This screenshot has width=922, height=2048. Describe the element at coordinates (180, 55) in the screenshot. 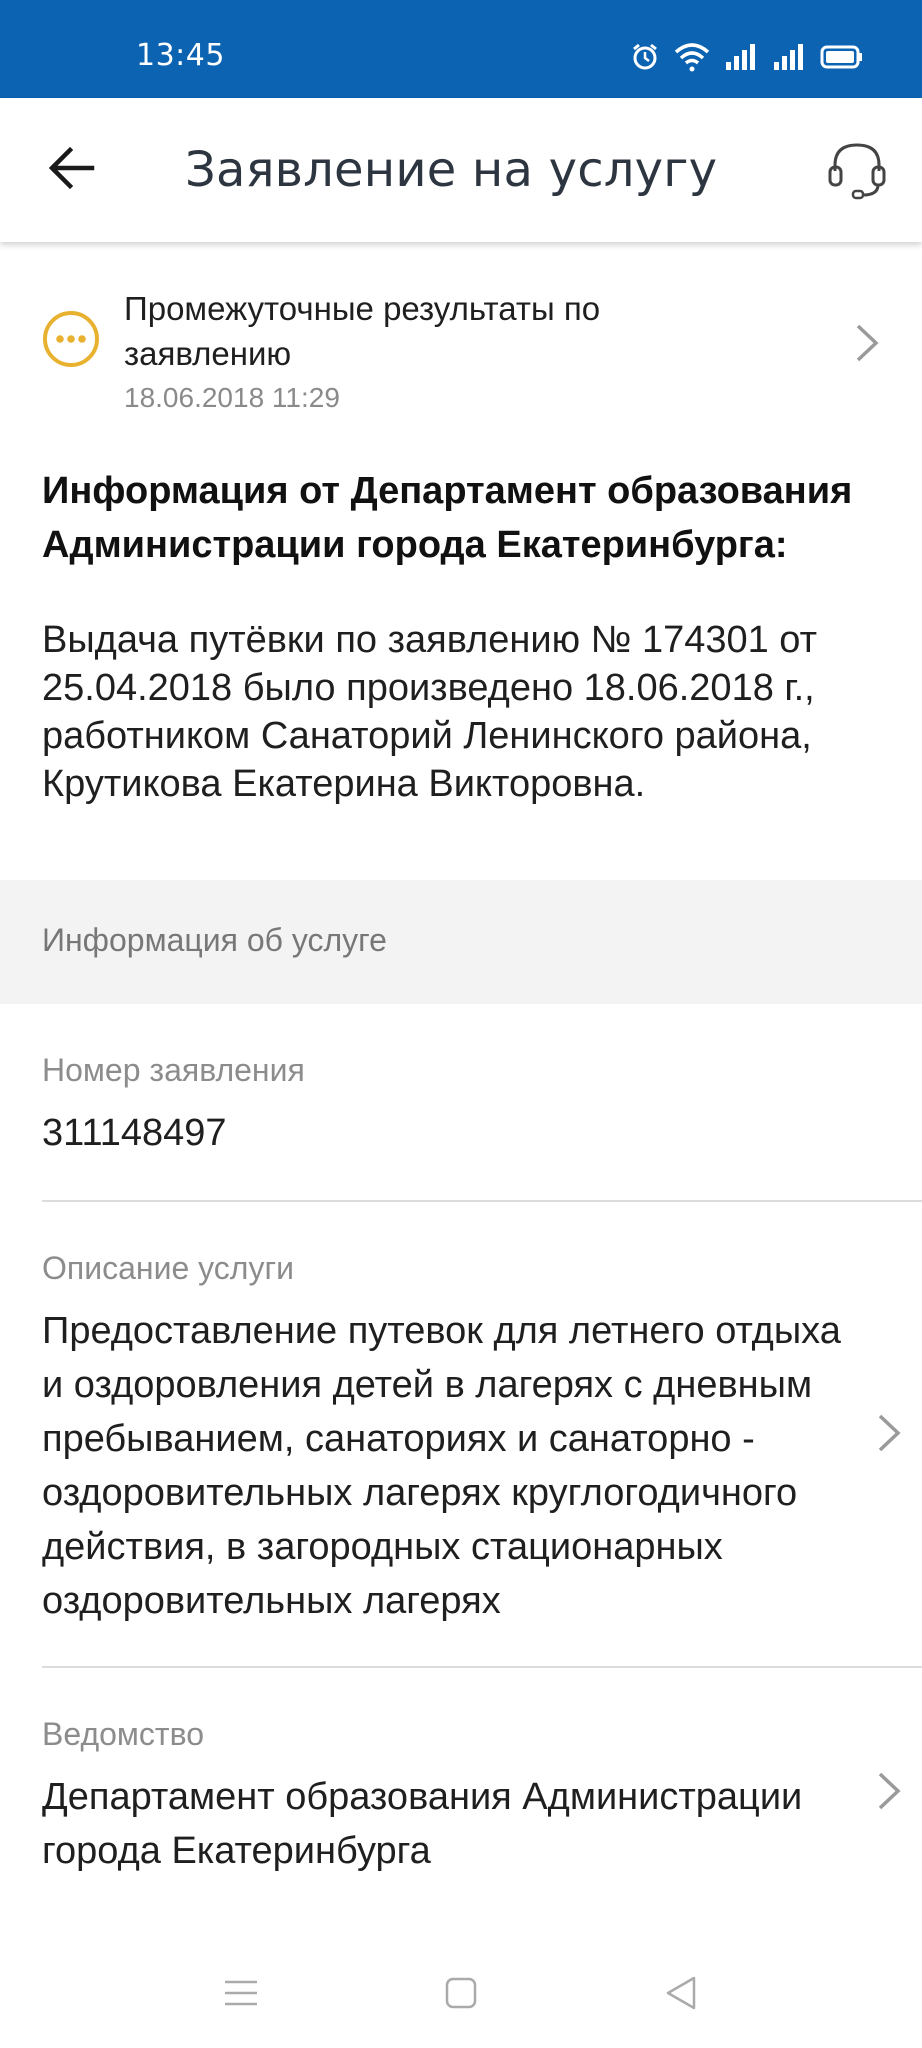

I see `status-time: 13:45` at that location.